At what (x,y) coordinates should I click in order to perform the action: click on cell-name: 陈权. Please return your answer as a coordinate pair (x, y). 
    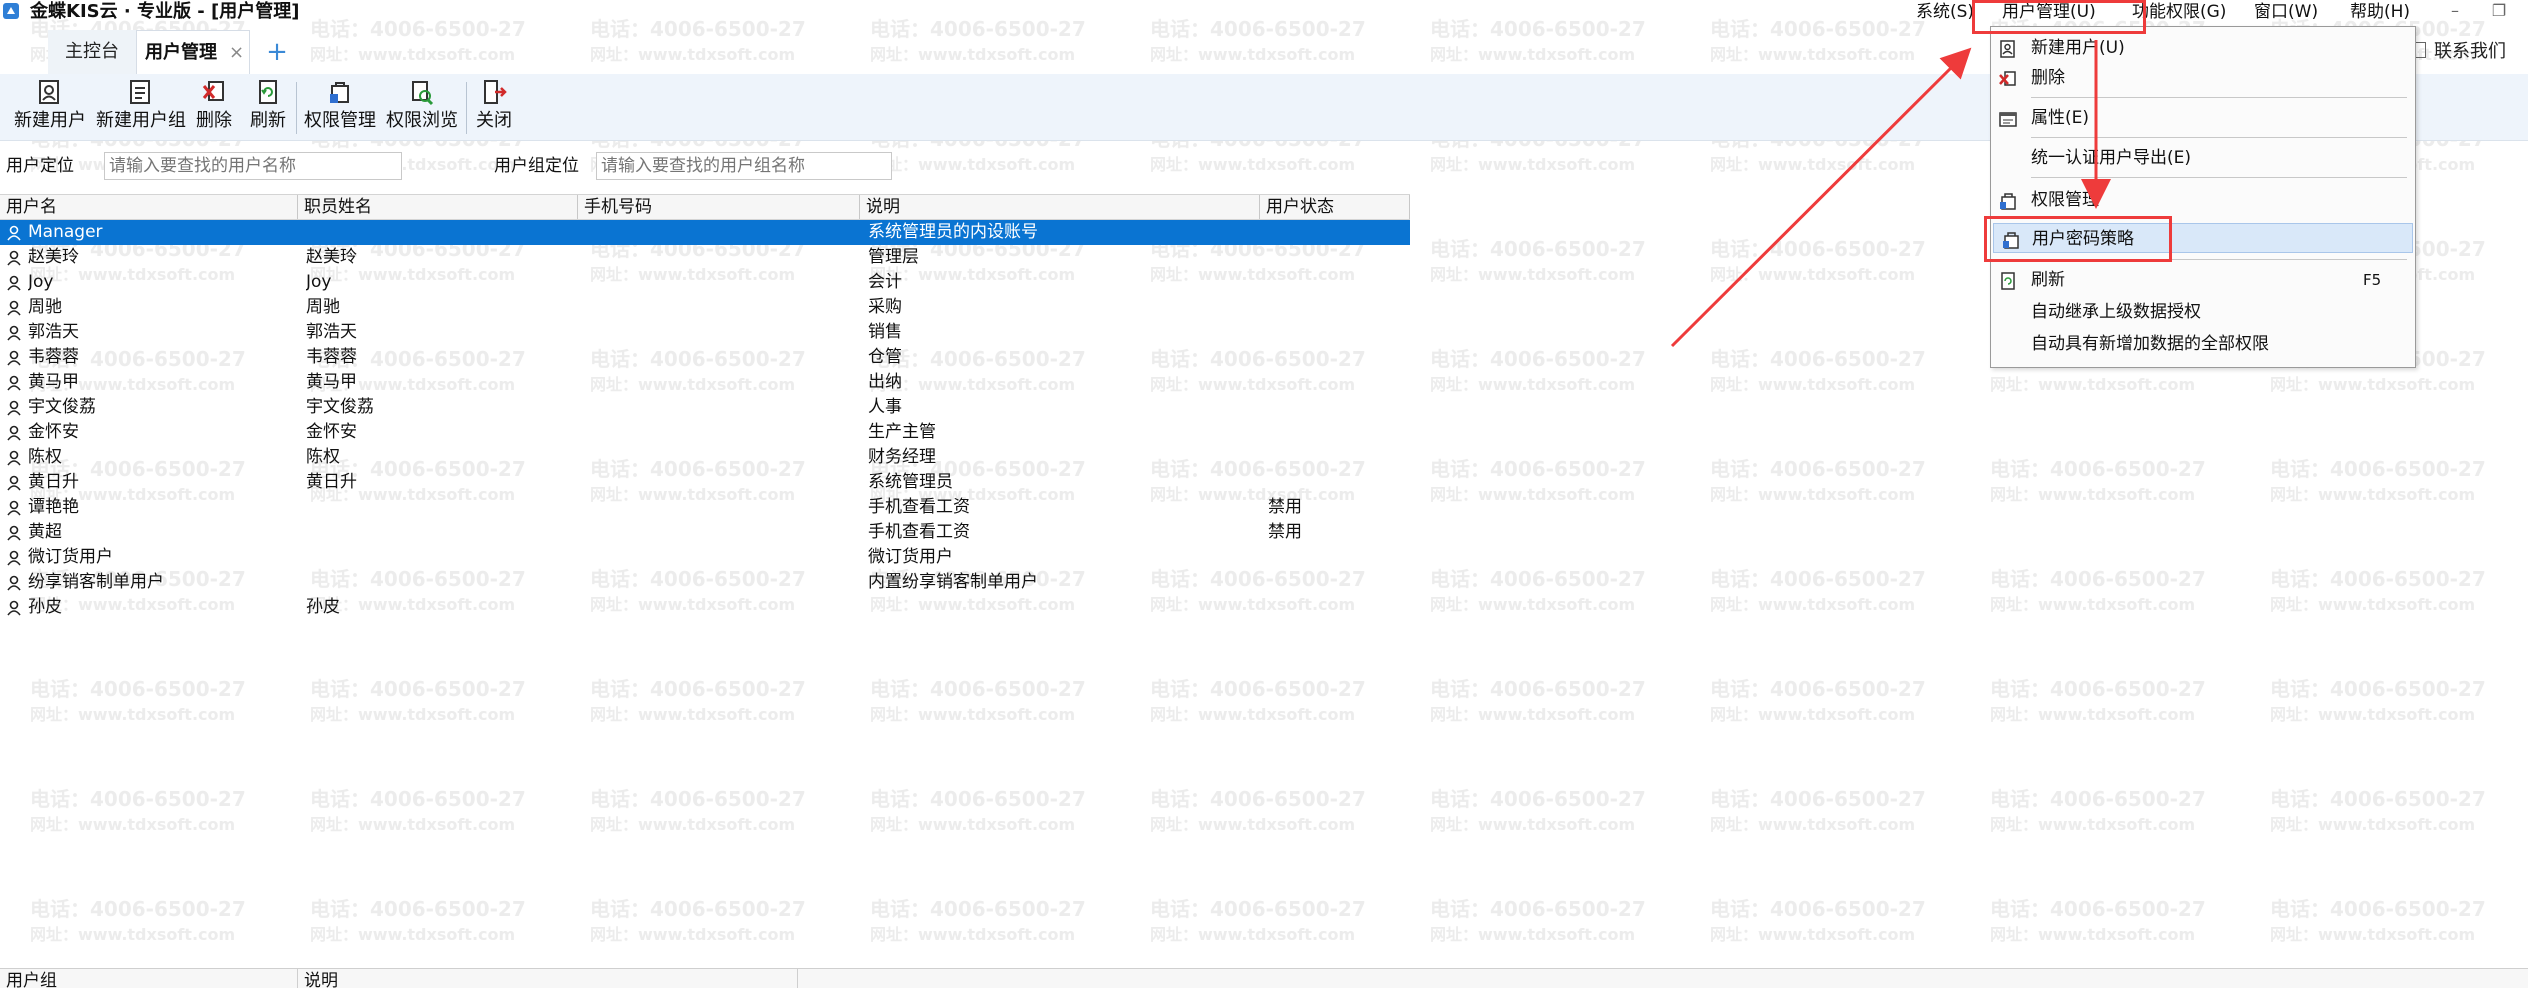
    Looking at the image, I should click on (45, 457).